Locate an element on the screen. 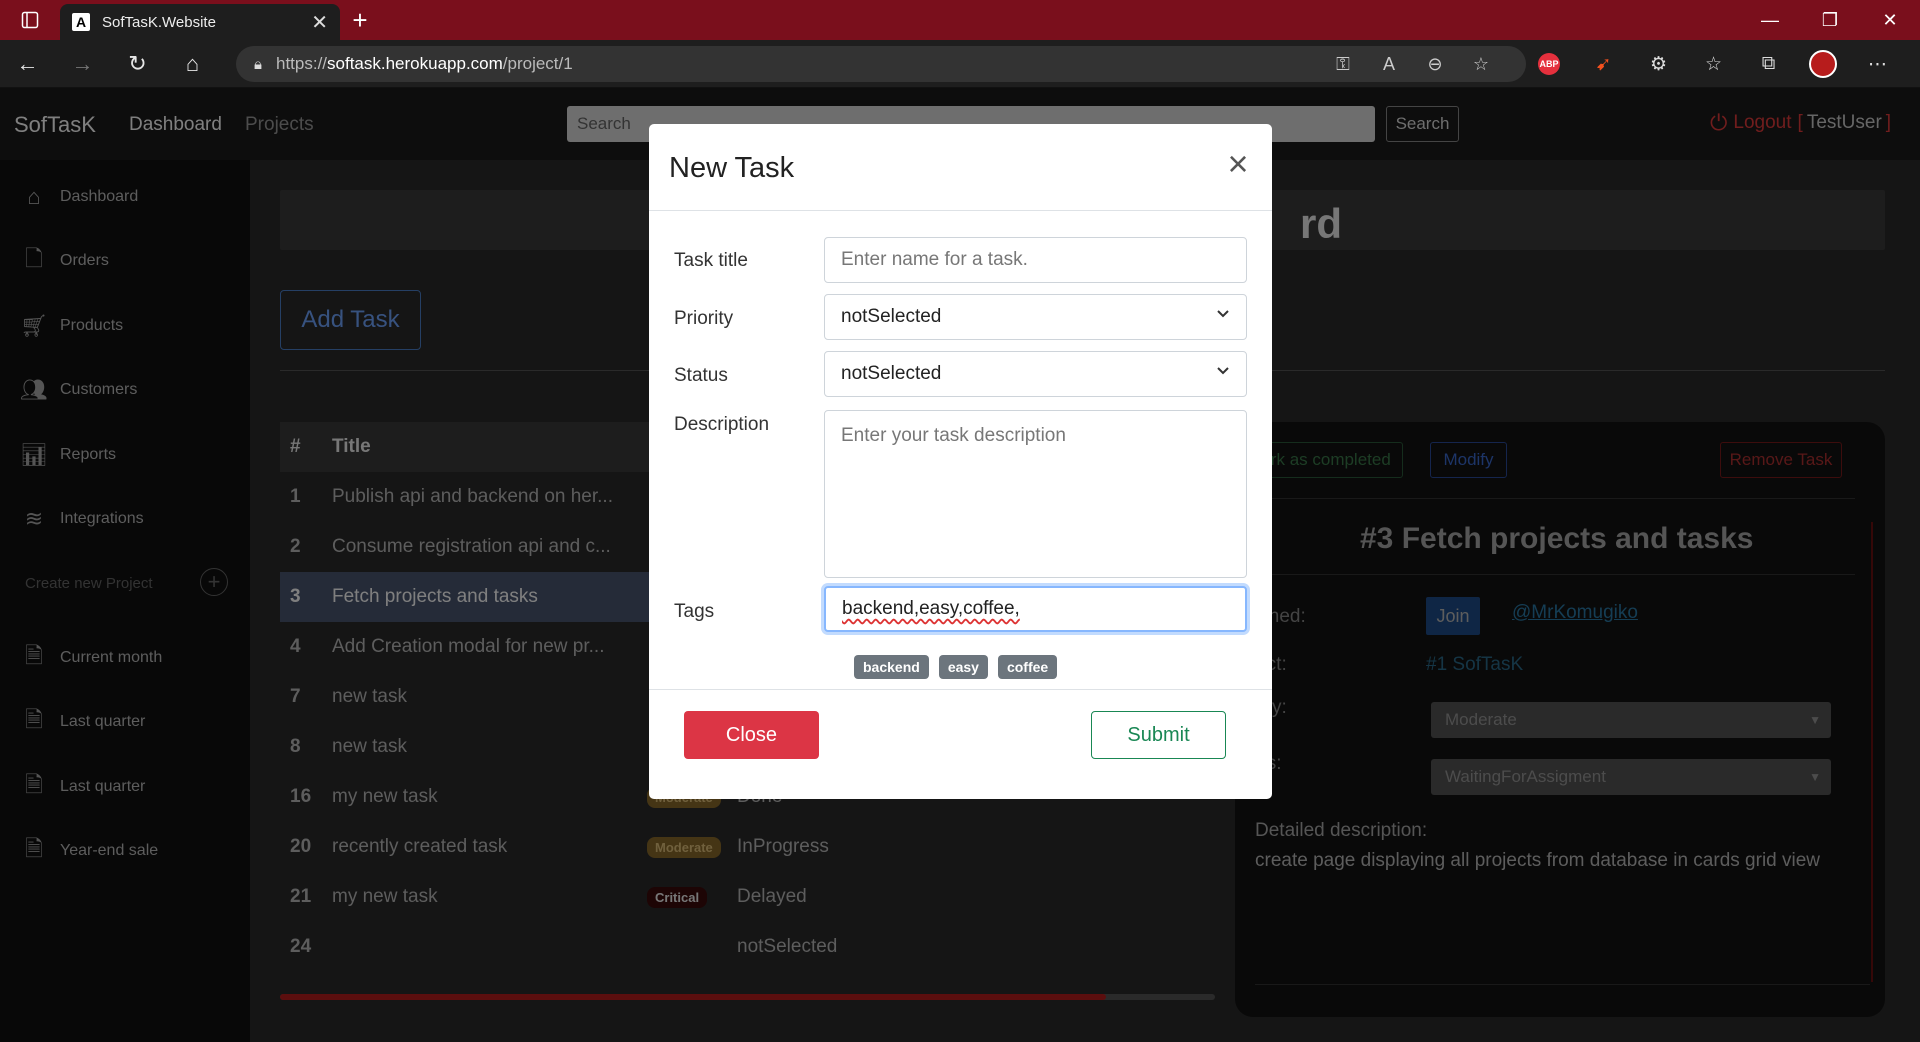 The height and width of the screenshot is (1042, 1920). tab-close-icon: ✕ is located at coordinates (319, 22).